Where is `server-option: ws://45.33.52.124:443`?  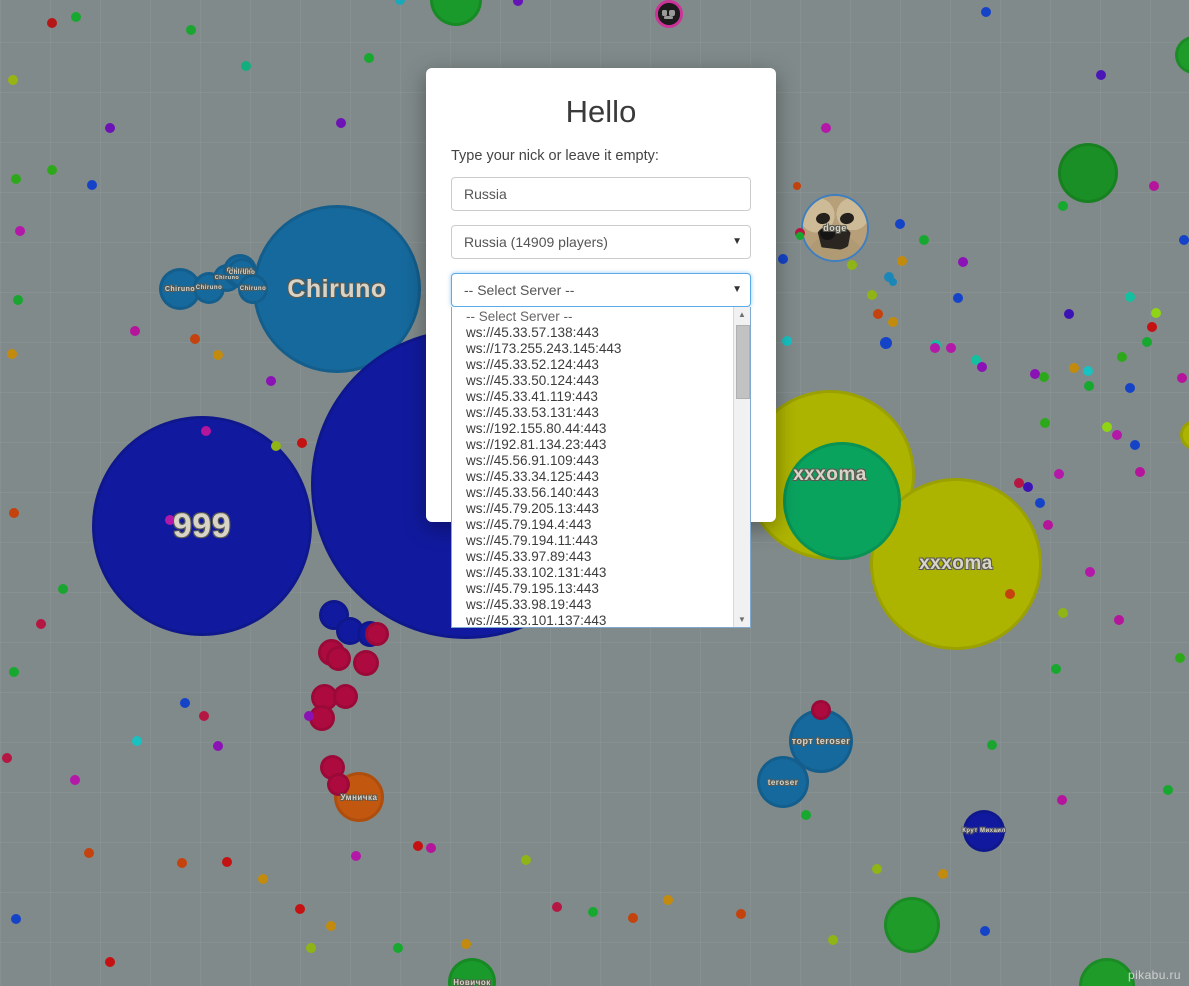 server-option: ws://45.33.52.124:443 is located at coordinates (592, 365).